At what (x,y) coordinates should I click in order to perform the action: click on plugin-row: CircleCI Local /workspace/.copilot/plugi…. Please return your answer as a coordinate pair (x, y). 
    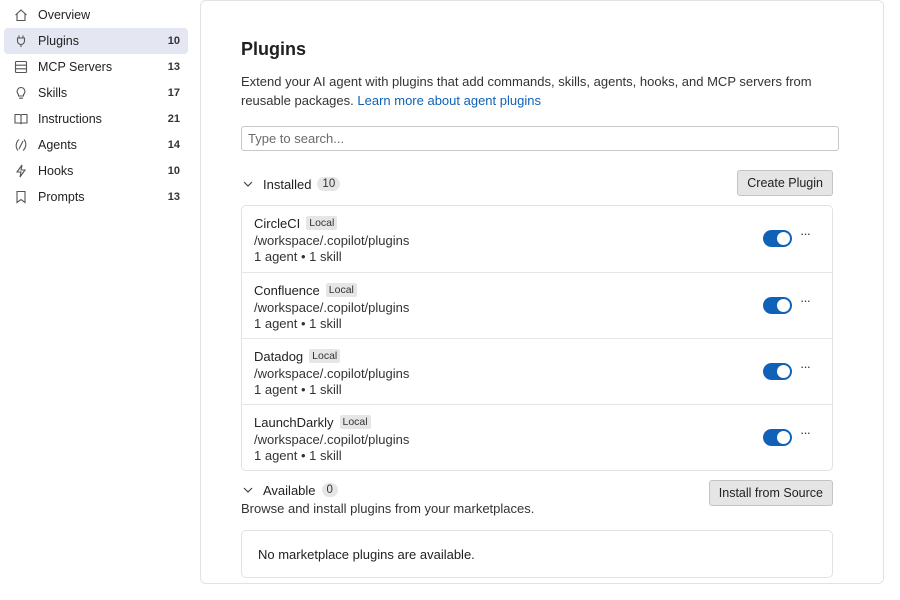
    Looking at the image, I should click on (537, 239).